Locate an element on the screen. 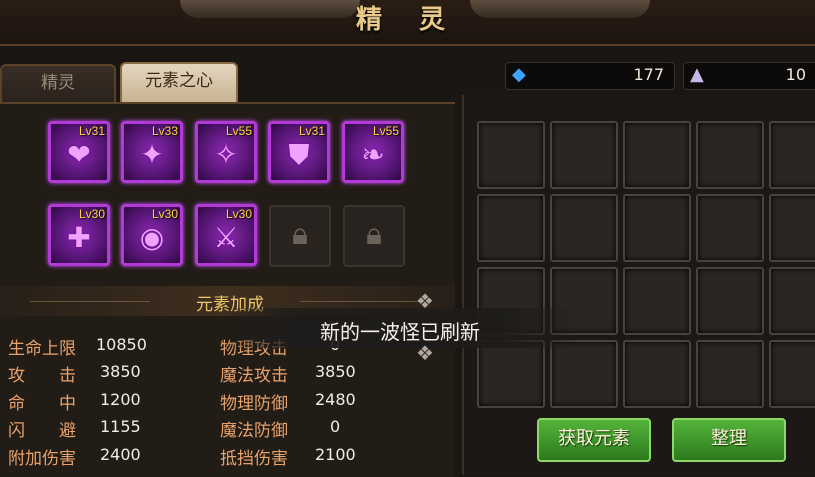 The image size is (815, 477). element-slot-1: ❤ Lv31 is located at coordinates (79, 152).